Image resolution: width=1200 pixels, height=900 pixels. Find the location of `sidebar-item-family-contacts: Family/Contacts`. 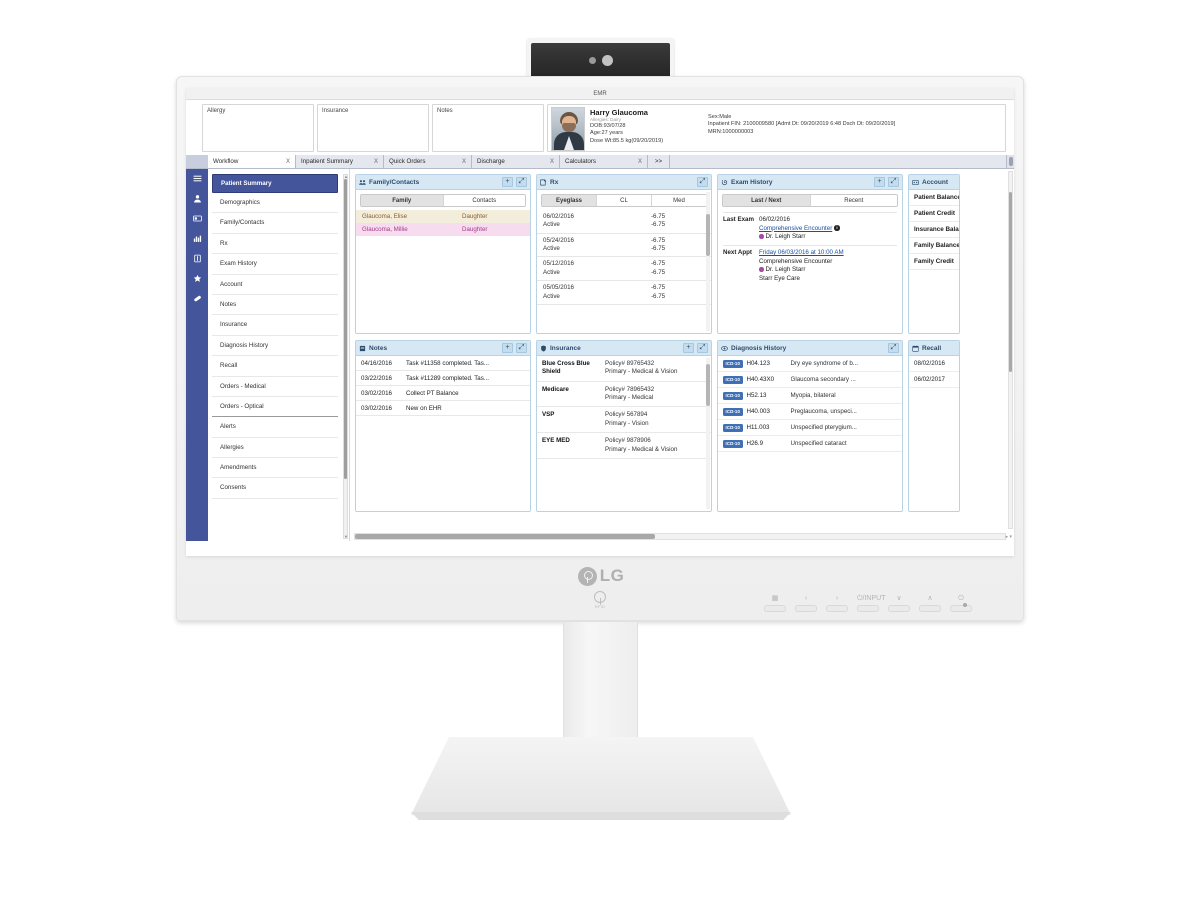

sidebar-item-family-contacts: Family/Contacts is located at coordinates (275, 223).